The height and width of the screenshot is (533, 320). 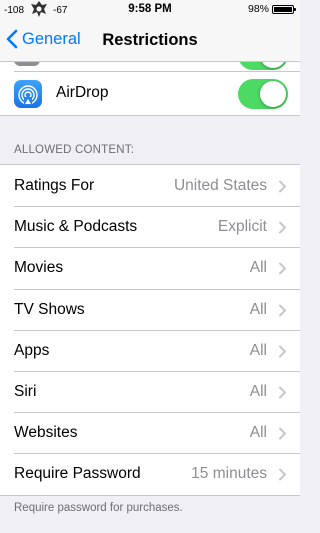 What do you see at coordinates (25, 391) in the screenshot?
I see `row-label: Siri` at bounding box center [25, 391].